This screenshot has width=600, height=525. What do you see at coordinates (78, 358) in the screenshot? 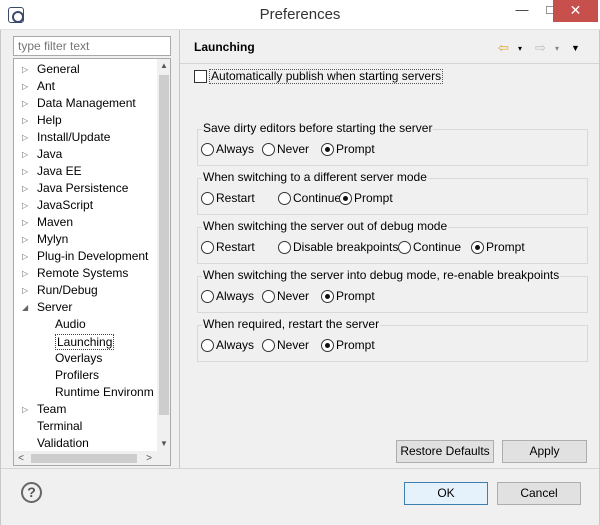
I see `tree-item-label: Overlays` at bounding box center [78, 358].